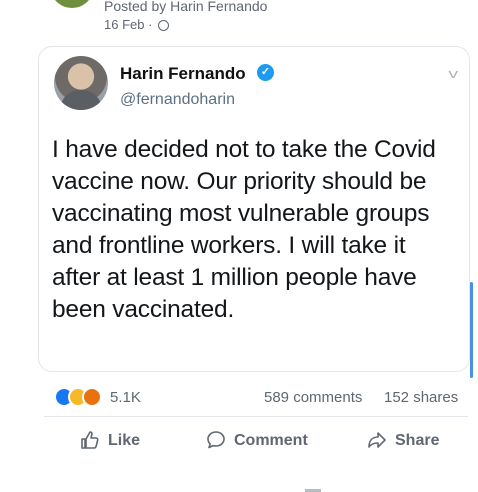 This screenshot has height=492, width=478. What do you see at coordinates (239, 20) in the screenshot?
I see `post-header: Posted by Harin Fernando 16 Feb ·` at bounding box center [239, 20].